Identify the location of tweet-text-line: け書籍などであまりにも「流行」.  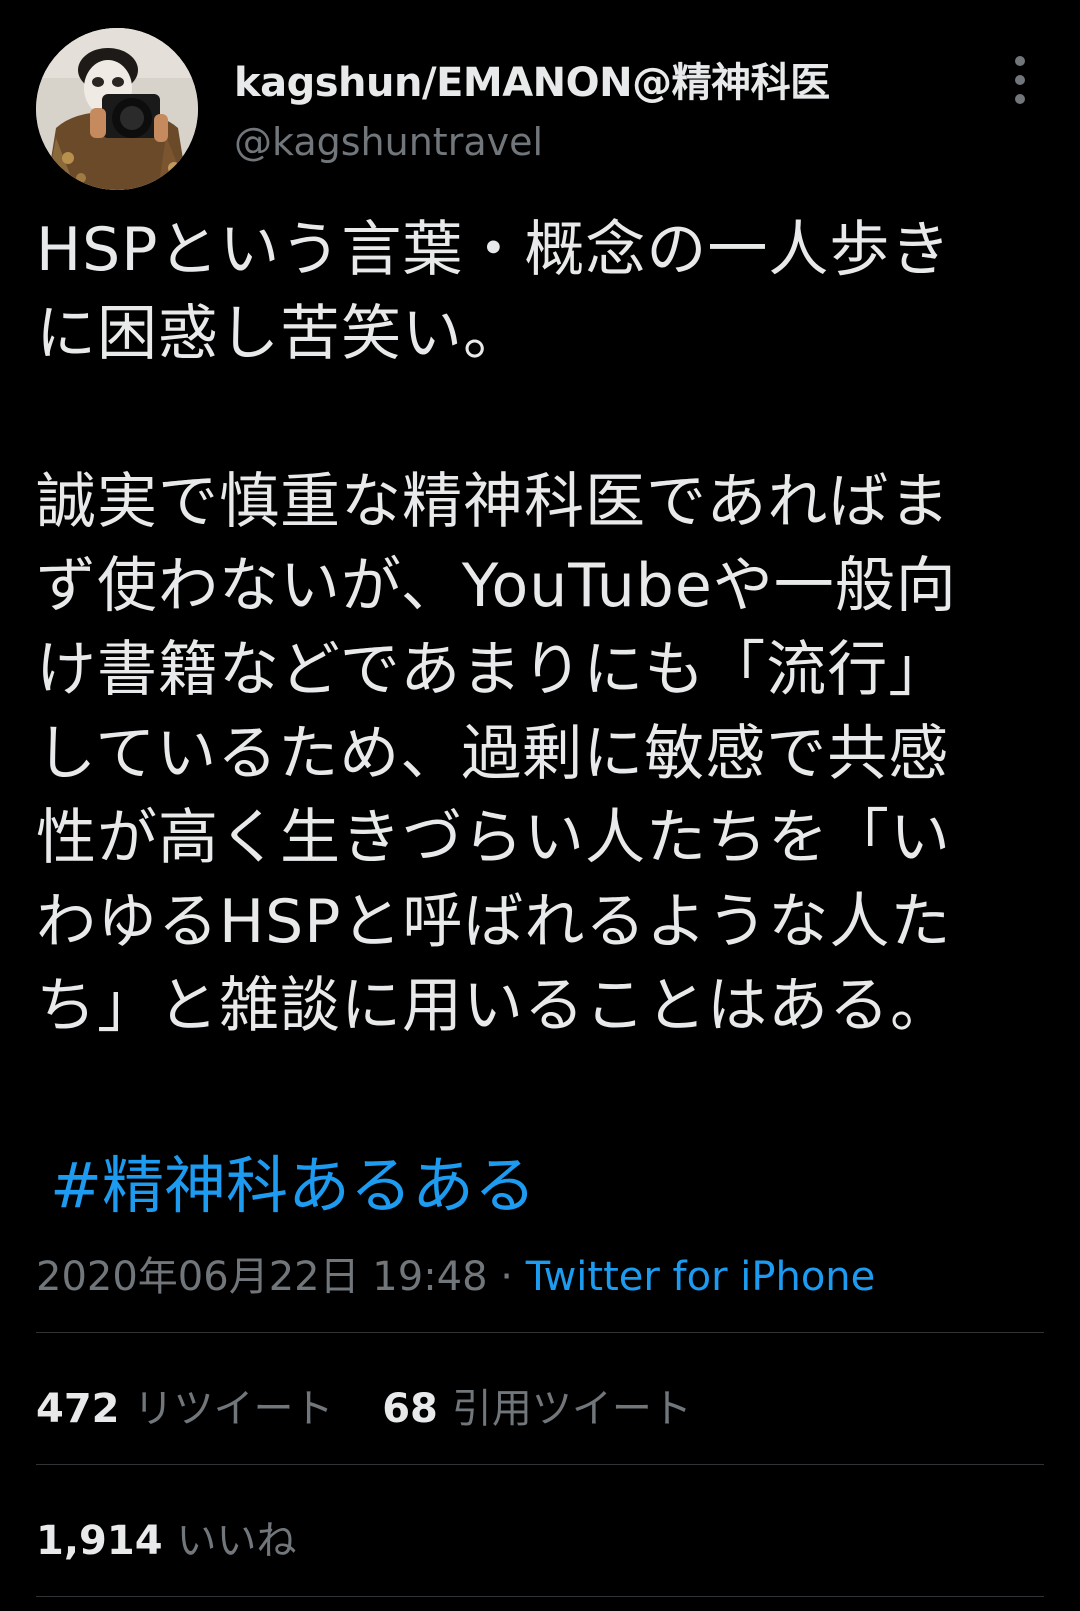
(493, 670).